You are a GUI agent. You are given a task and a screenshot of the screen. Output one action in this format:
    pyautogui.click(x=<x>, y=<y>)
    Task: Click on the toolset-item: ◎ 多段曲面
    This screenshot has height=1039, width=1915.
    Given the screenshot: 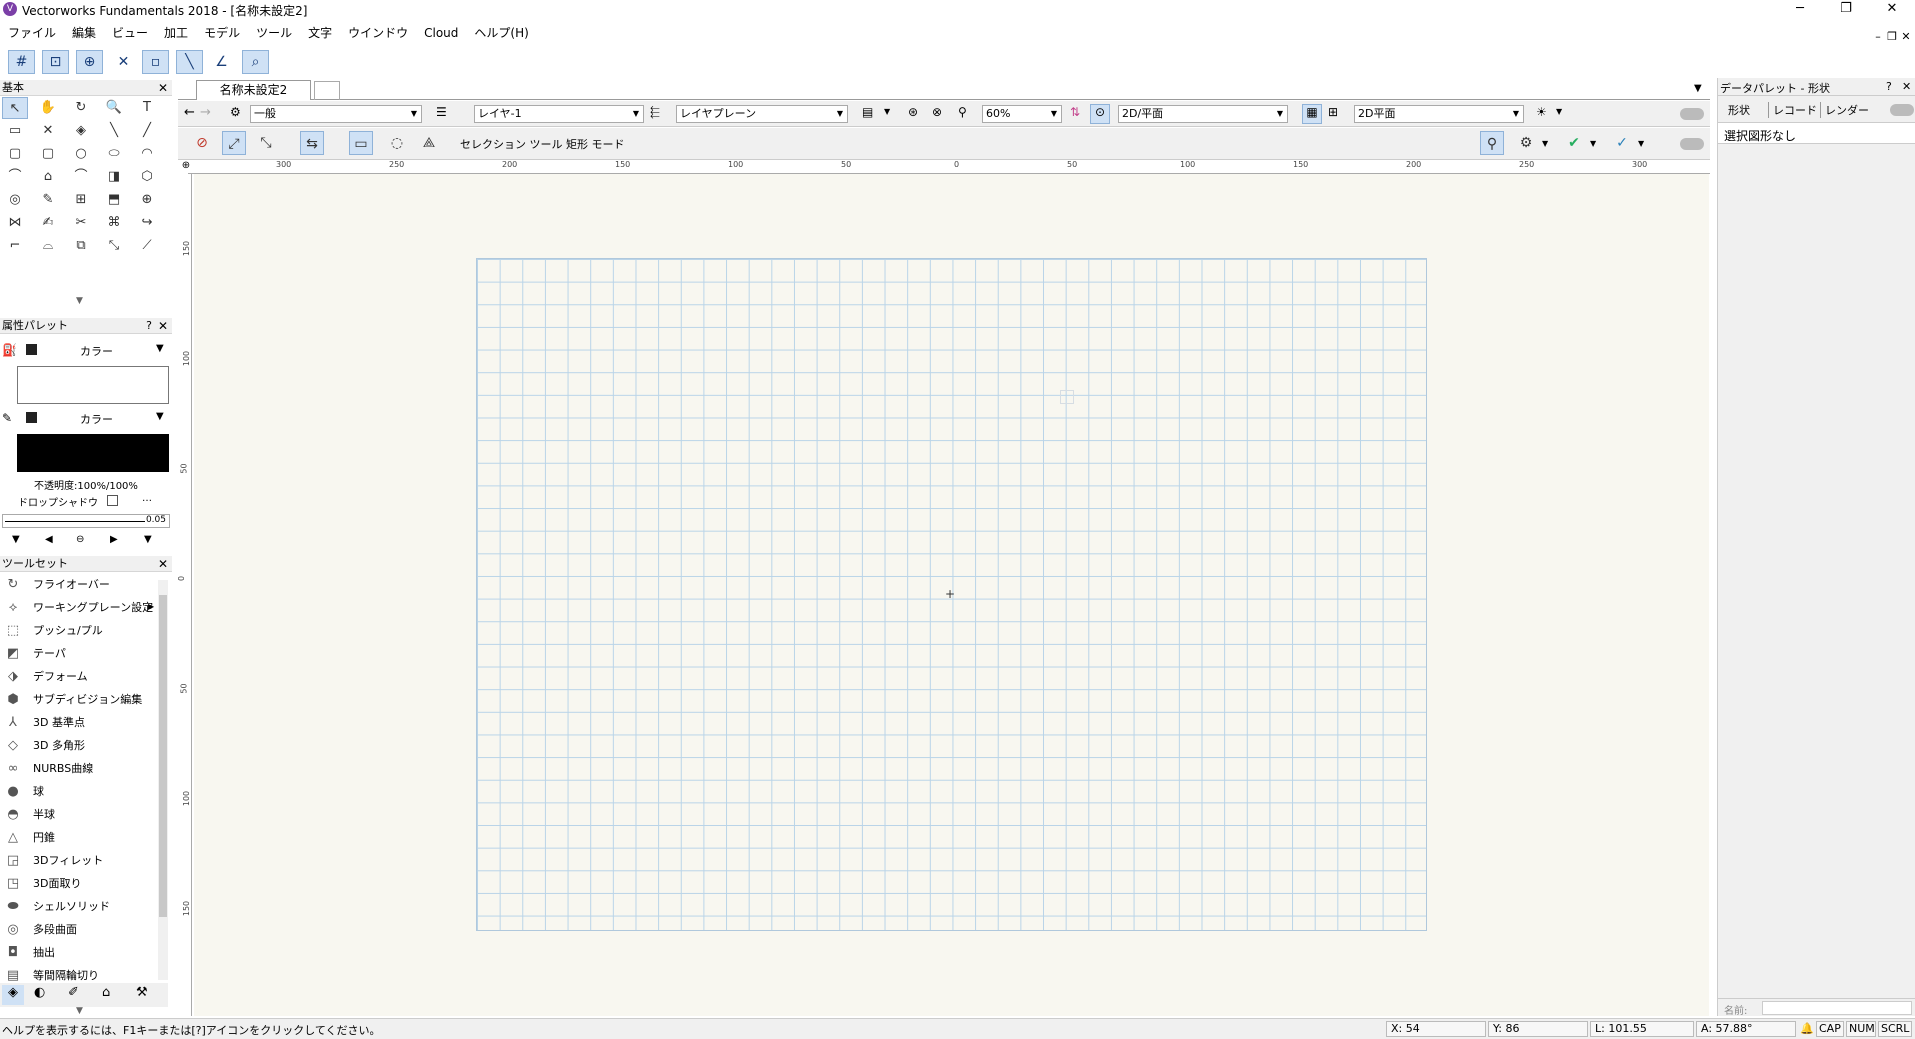 What is the action you would take?
    pyautogui.click(x=78, y=929)
    